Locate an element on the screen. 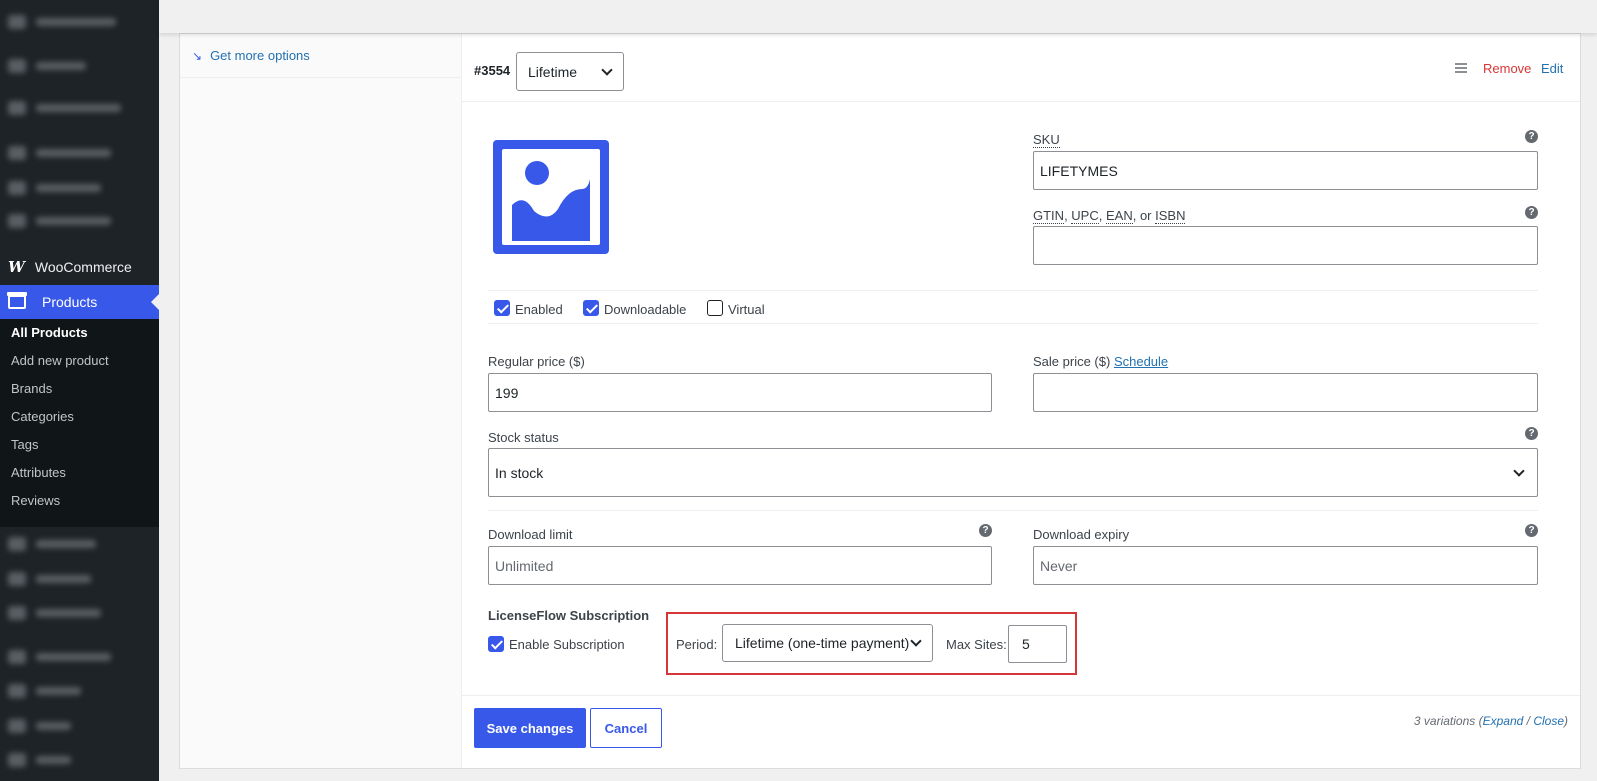  download-expiry-placeholder: Never is located at coordinates (1059, 565).